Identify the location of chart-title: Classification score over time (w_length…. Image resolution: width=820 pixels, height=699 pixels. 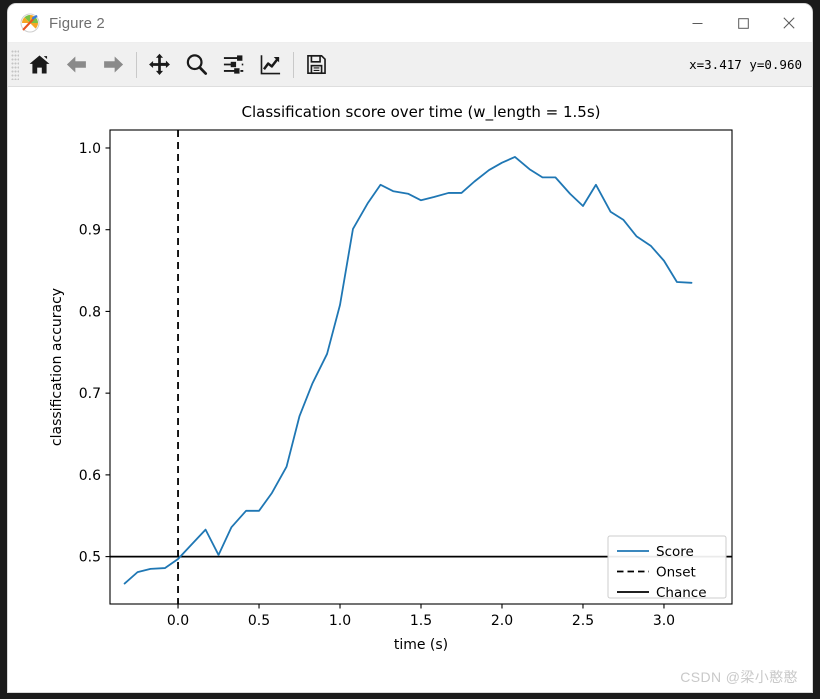
(420, 112).